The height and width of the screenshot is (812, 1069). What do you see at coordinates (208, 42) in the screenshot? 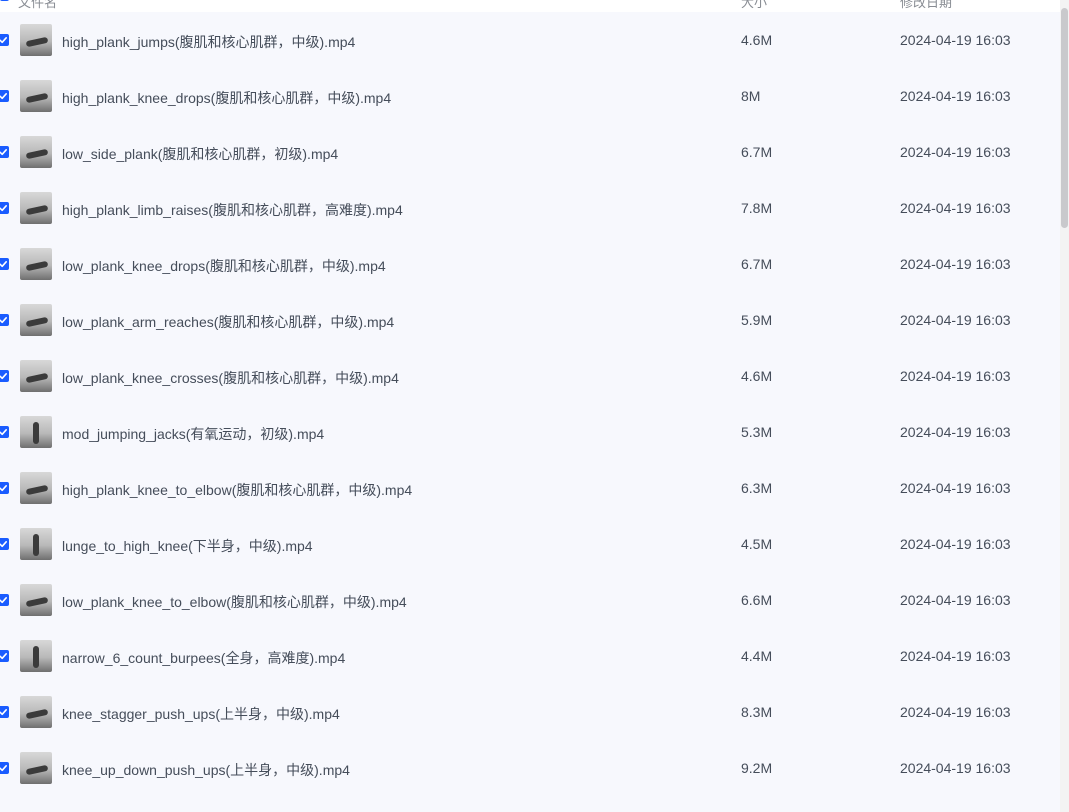
I see `file-name: high_plank_jumps(腹肌和核心肌群，中级).mp4` at bounding box center [208, 42].